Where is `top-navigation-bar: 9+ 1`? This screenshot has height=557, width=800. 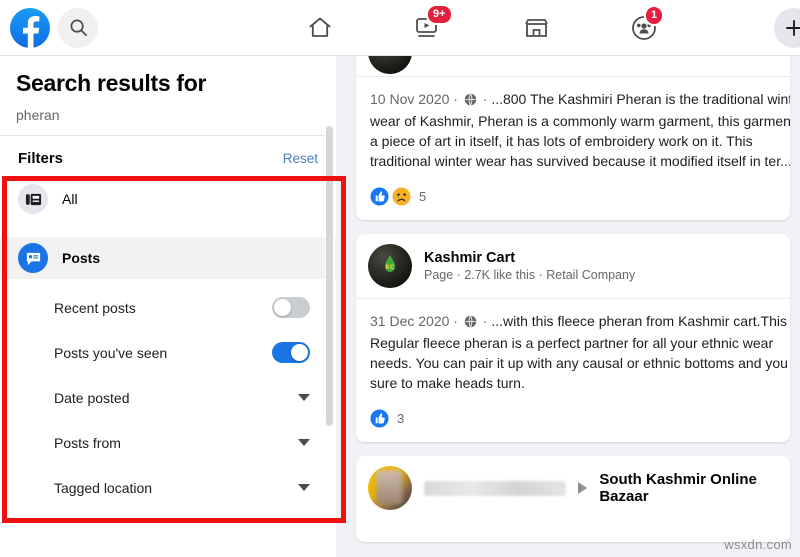 top-navigation-bar: 9+ 1 is located at coordinates (400, 28).